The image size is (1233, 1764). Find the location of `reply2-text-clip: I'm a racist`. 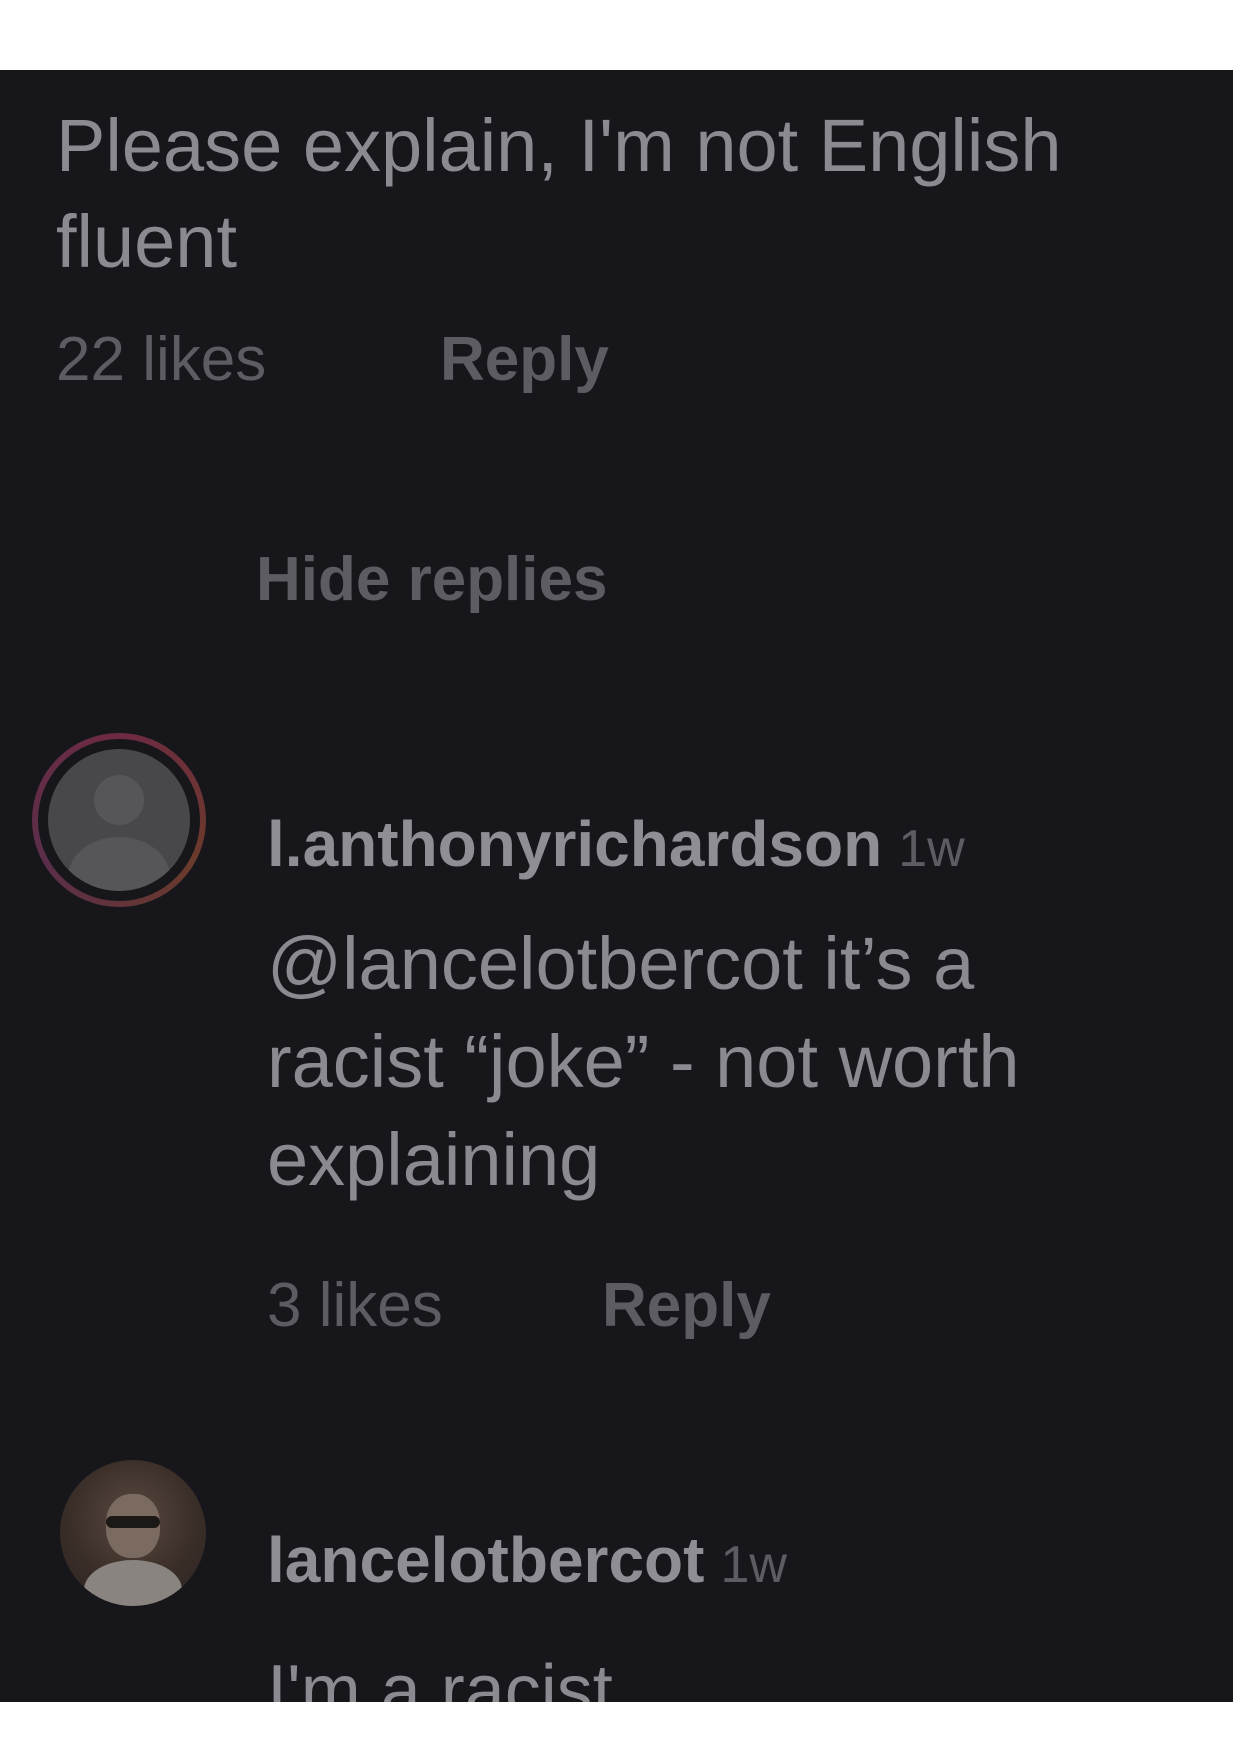

reply2-text-clip: I'm a racist is located at coordinates (440, 1673).